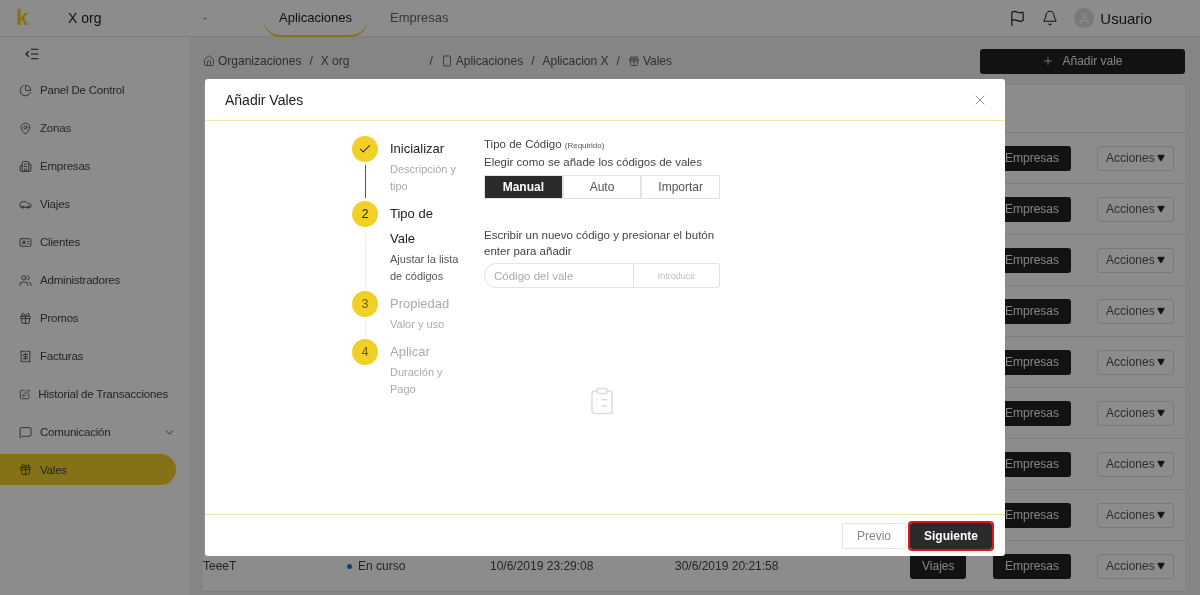 The image size is (1200, 595). I want to click on status-text: En curso, so click(382, 566).